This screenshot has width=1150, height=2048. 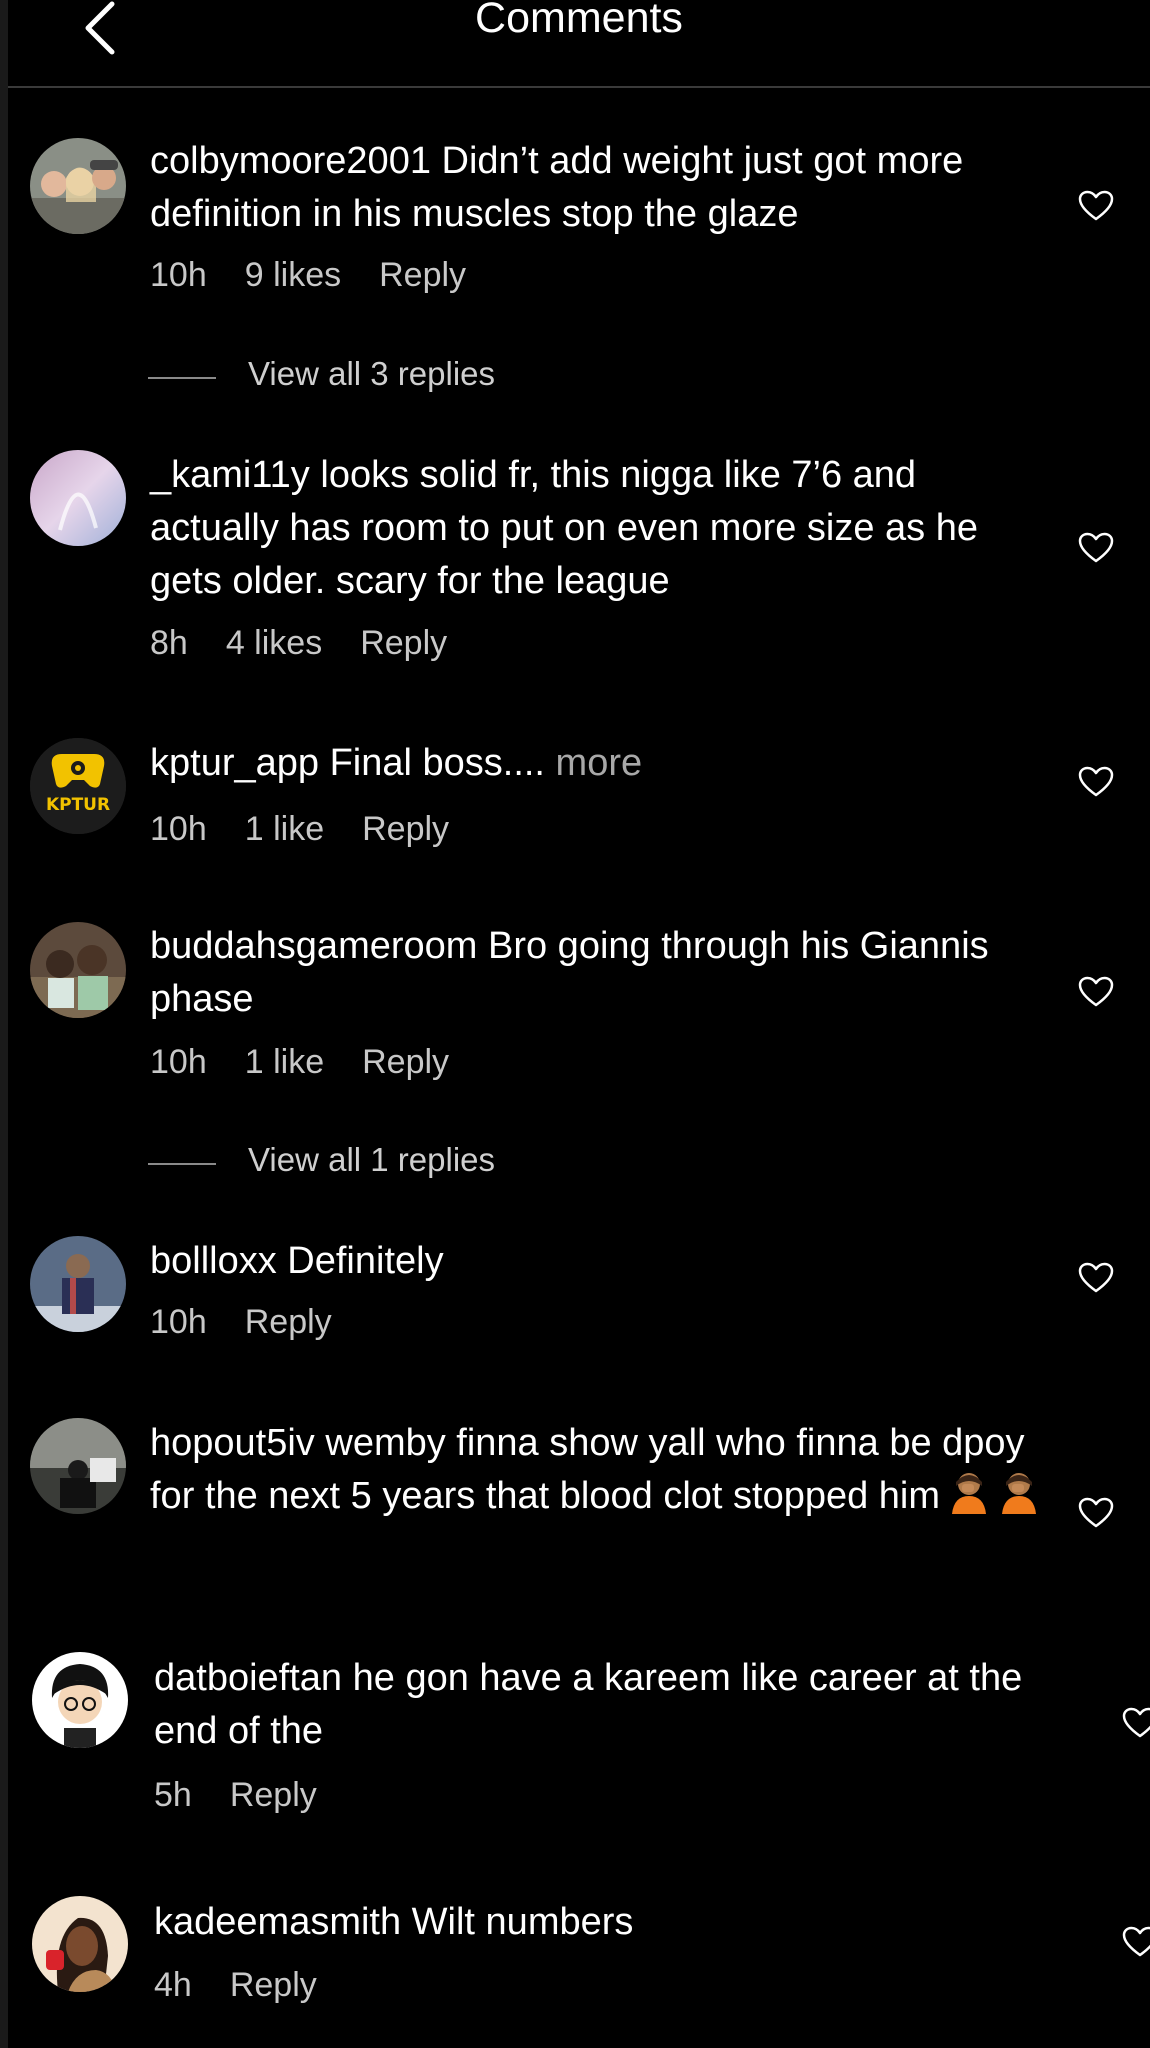 What do you see at coordinates (372, 1159) in the screenshot?
I see `view-replies-label: View all 1 replies` at bounding box center [372, 1159].